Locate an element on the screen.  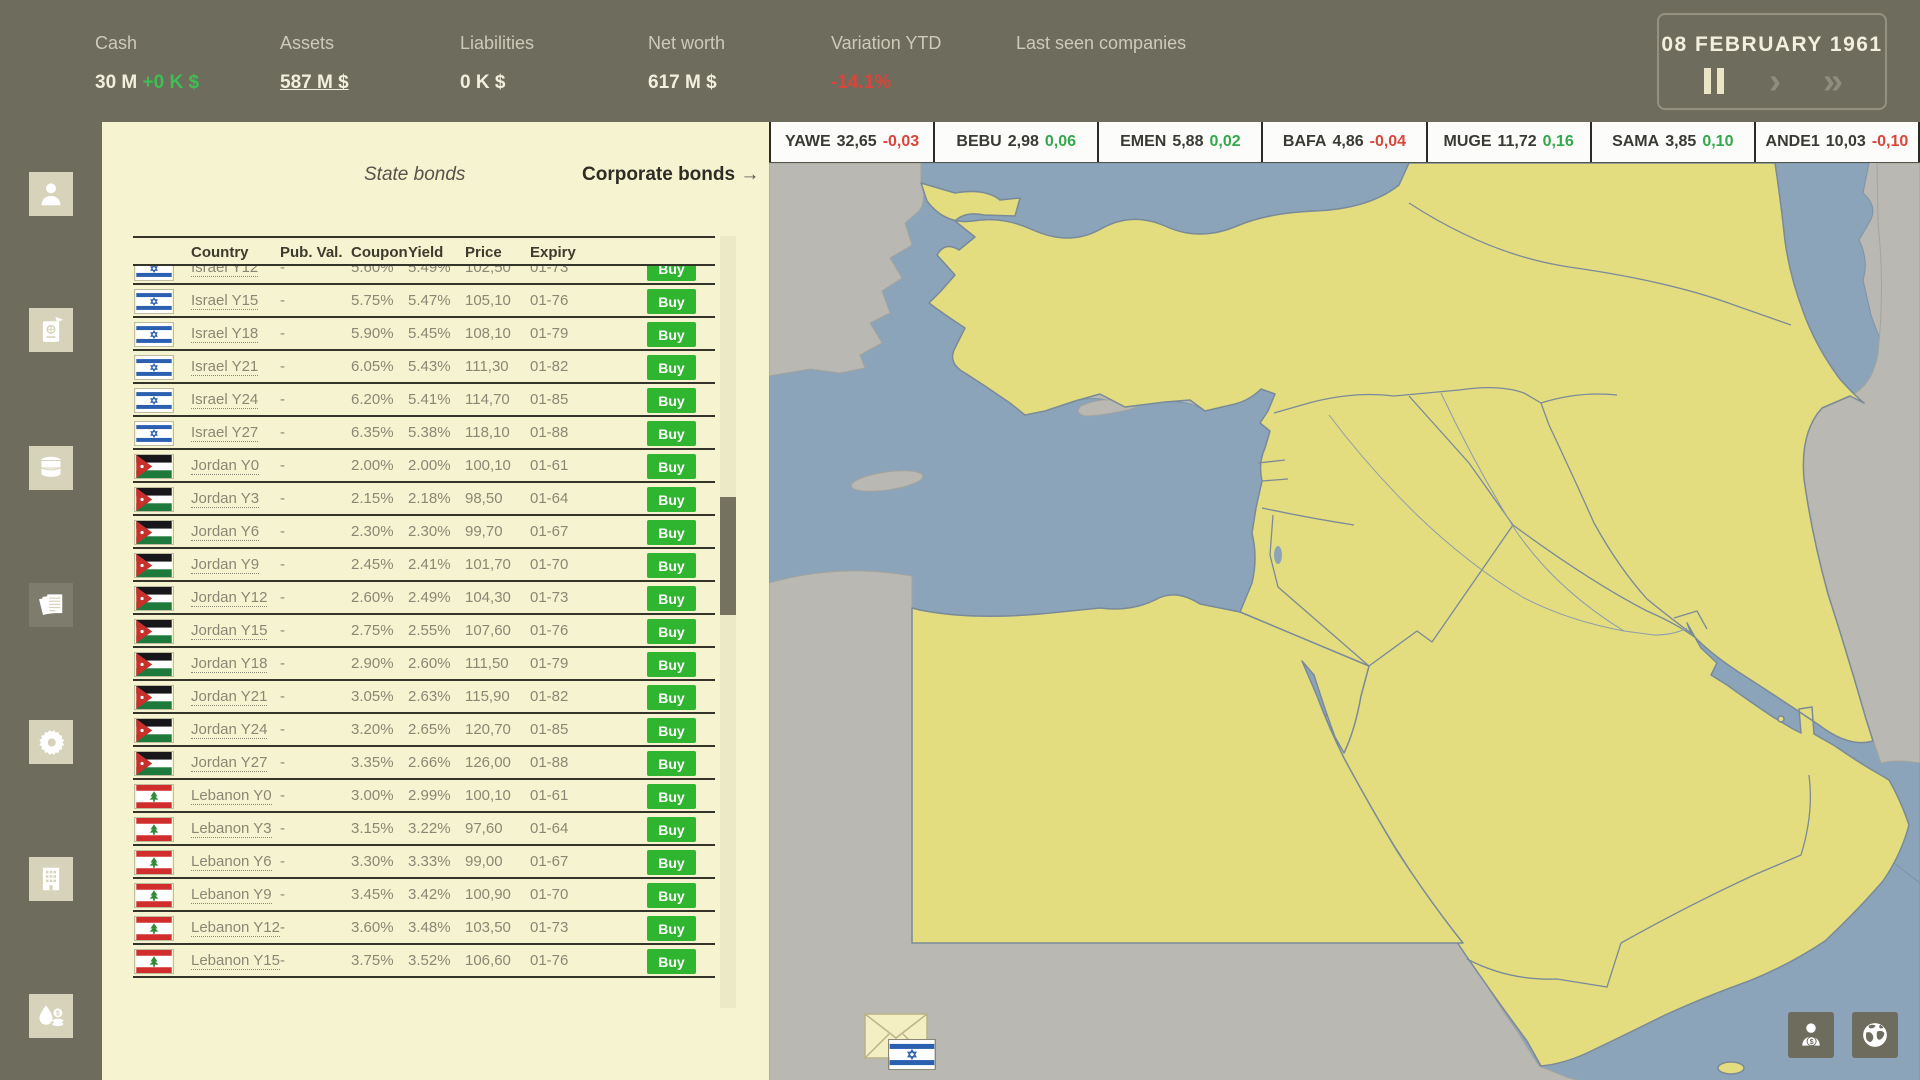
fast-forward-button: » is located at coordinates (1833, 81).